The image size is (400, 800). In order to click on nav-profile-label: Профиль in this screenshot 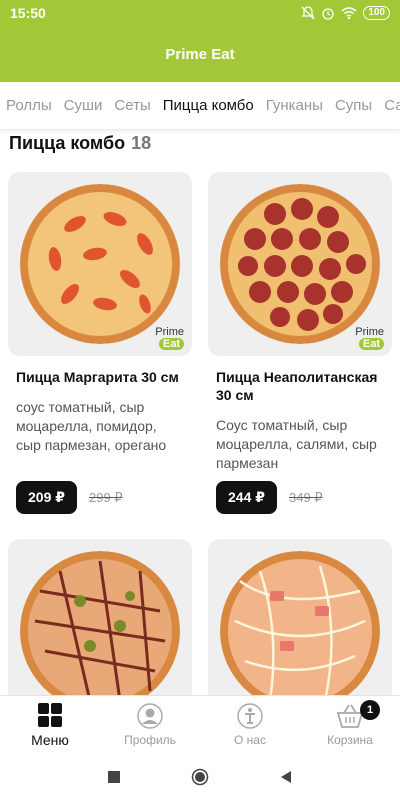, I will do `click(150, 739)`.